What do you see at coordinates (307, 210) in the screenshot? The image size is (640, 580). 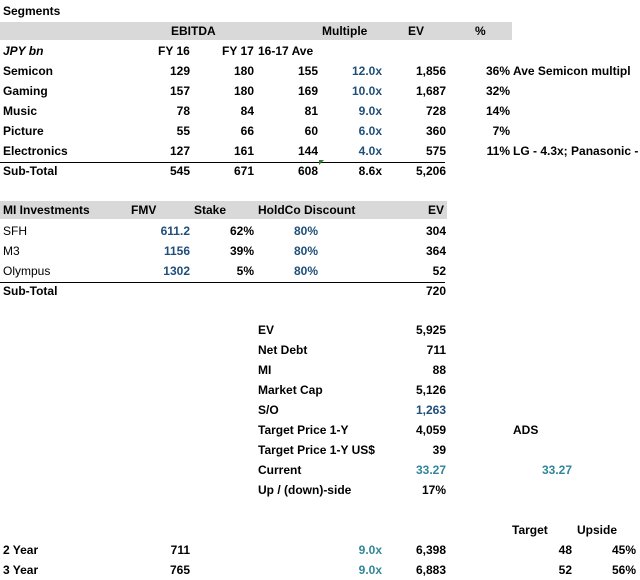 I see `mi-header-discount: HoldCo Discount` at bounding box center [307, 210].